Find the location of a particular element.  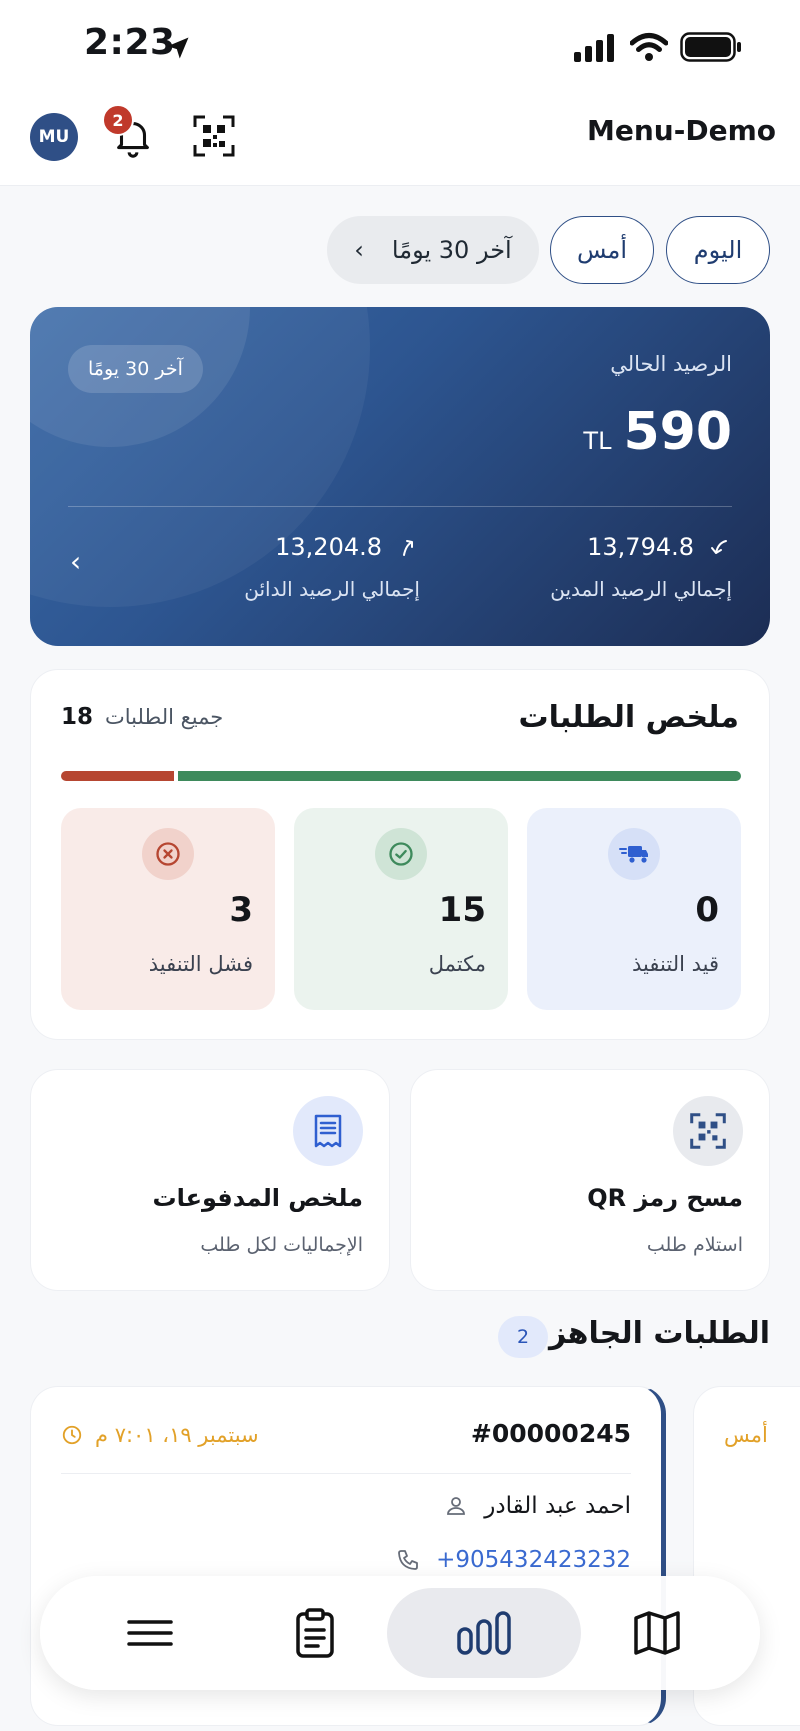

payments-summary-title: ملخص المدفوعات is located at coordinates (257, 1198).